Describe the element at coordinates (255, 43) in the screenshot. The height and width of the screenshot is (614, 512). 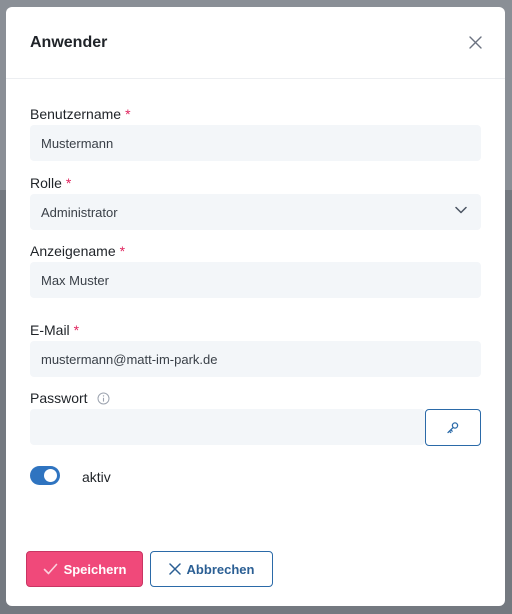
I see `dialog-header: Anwender` at that location.